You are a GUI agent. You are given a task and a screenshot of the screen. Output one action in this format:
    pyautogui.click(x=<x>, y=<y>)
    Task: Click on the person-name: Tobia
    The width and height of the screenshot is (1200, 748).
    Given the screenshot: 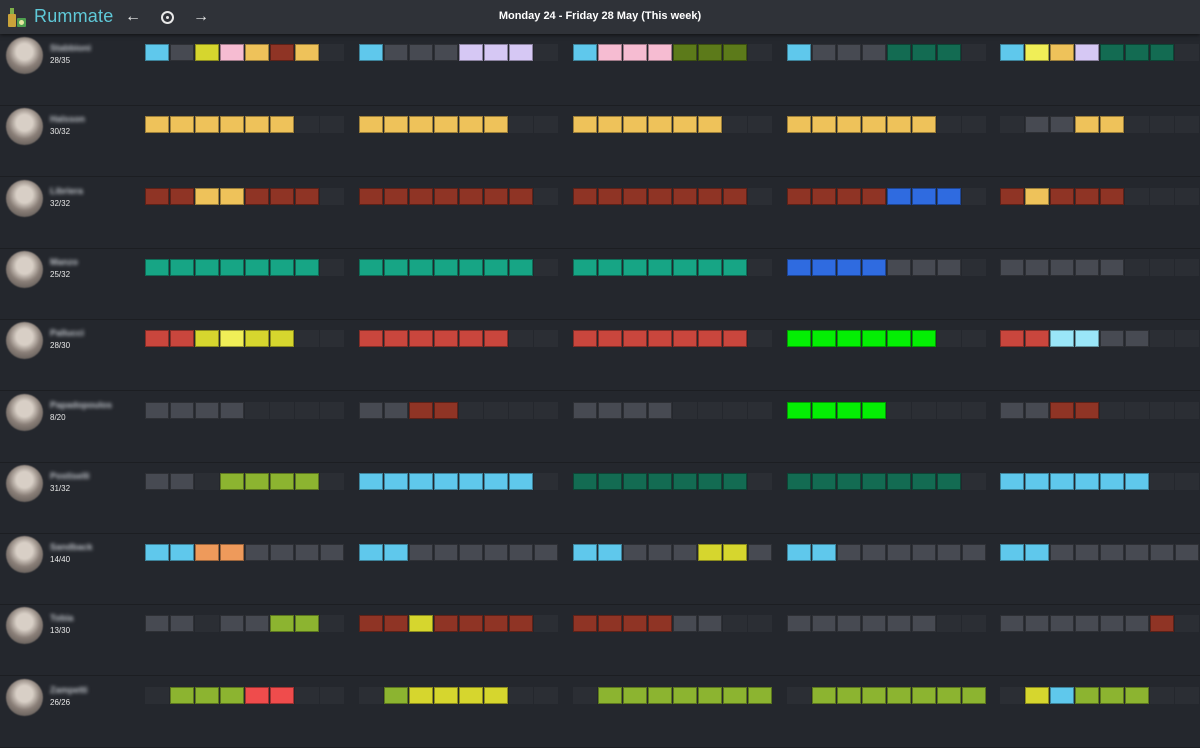 What is the action you would take?
    pyautogui.click(x=61, y=618)
    